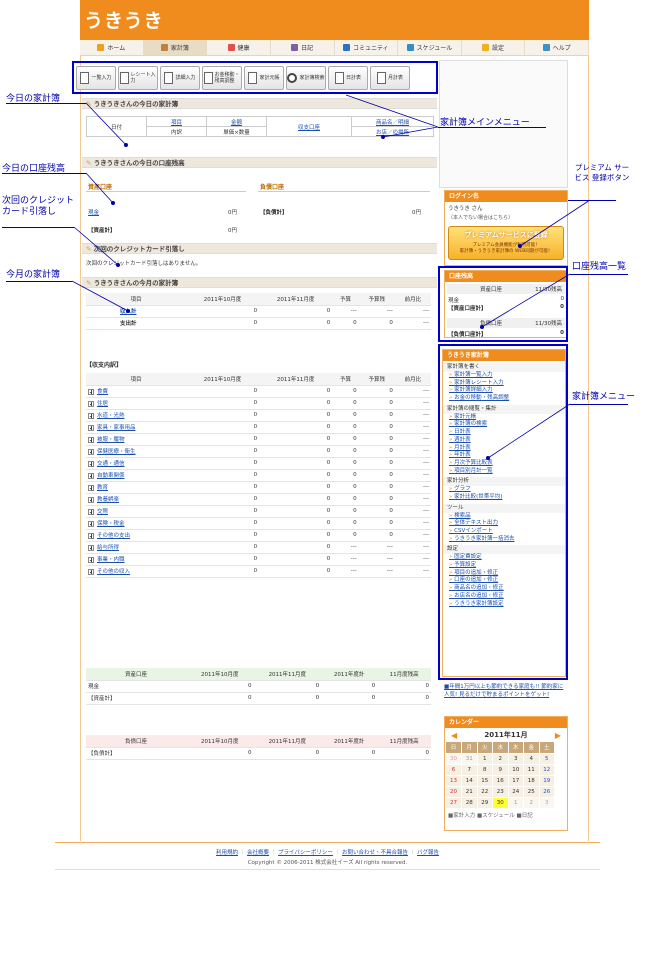 This screenshot has width=650, height=979. I want to click on calendar-day: 31, so click(469, 759).